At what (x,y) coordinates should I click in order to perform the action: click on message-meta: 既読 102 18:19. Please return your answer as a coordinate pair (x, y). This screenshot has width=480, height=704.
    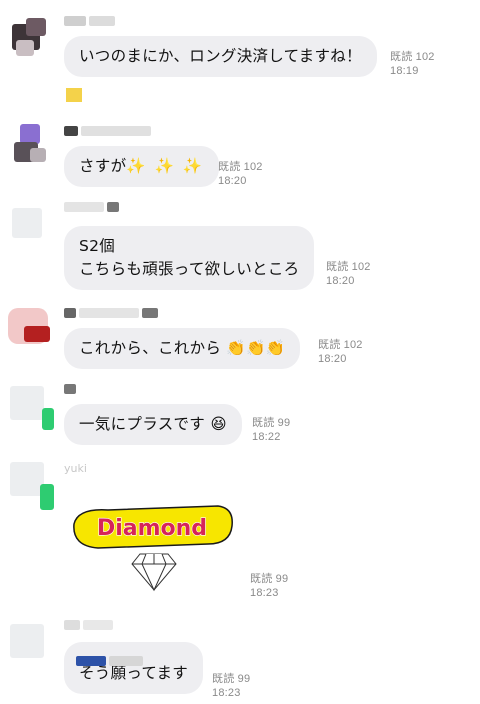
    Looking at the image, I should click on (412, 64).